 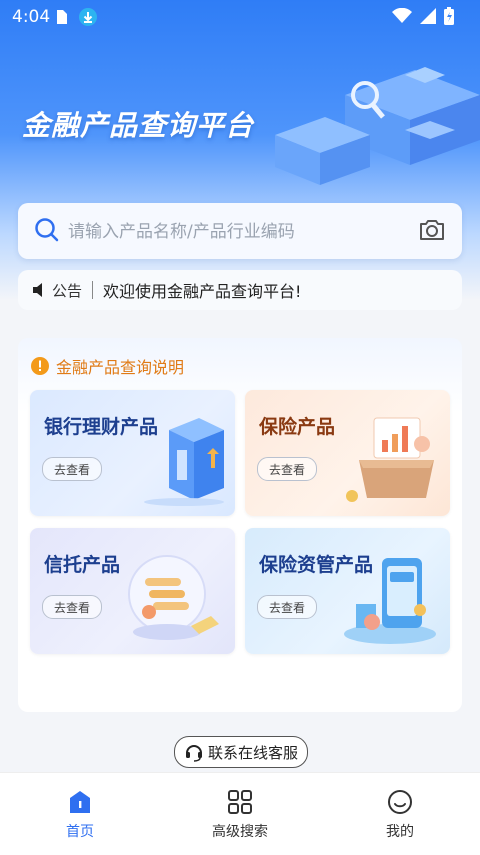 I want to click on search-icon, so click(x=47, y=230).